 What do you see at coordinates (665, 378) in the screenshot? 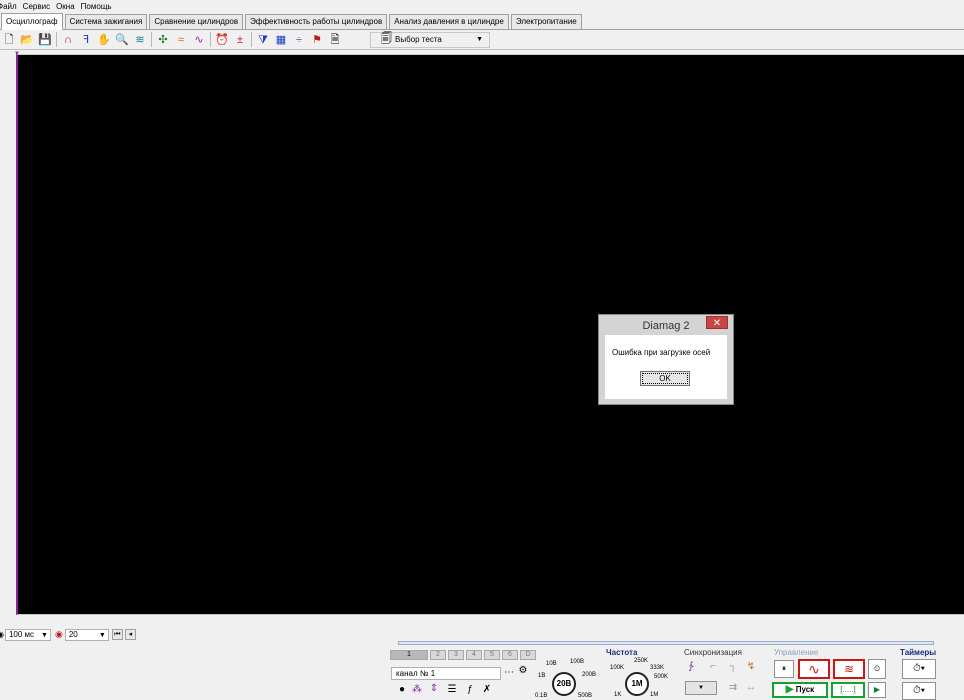
I see `ok-button: OK` at bounding box center [665, 378].